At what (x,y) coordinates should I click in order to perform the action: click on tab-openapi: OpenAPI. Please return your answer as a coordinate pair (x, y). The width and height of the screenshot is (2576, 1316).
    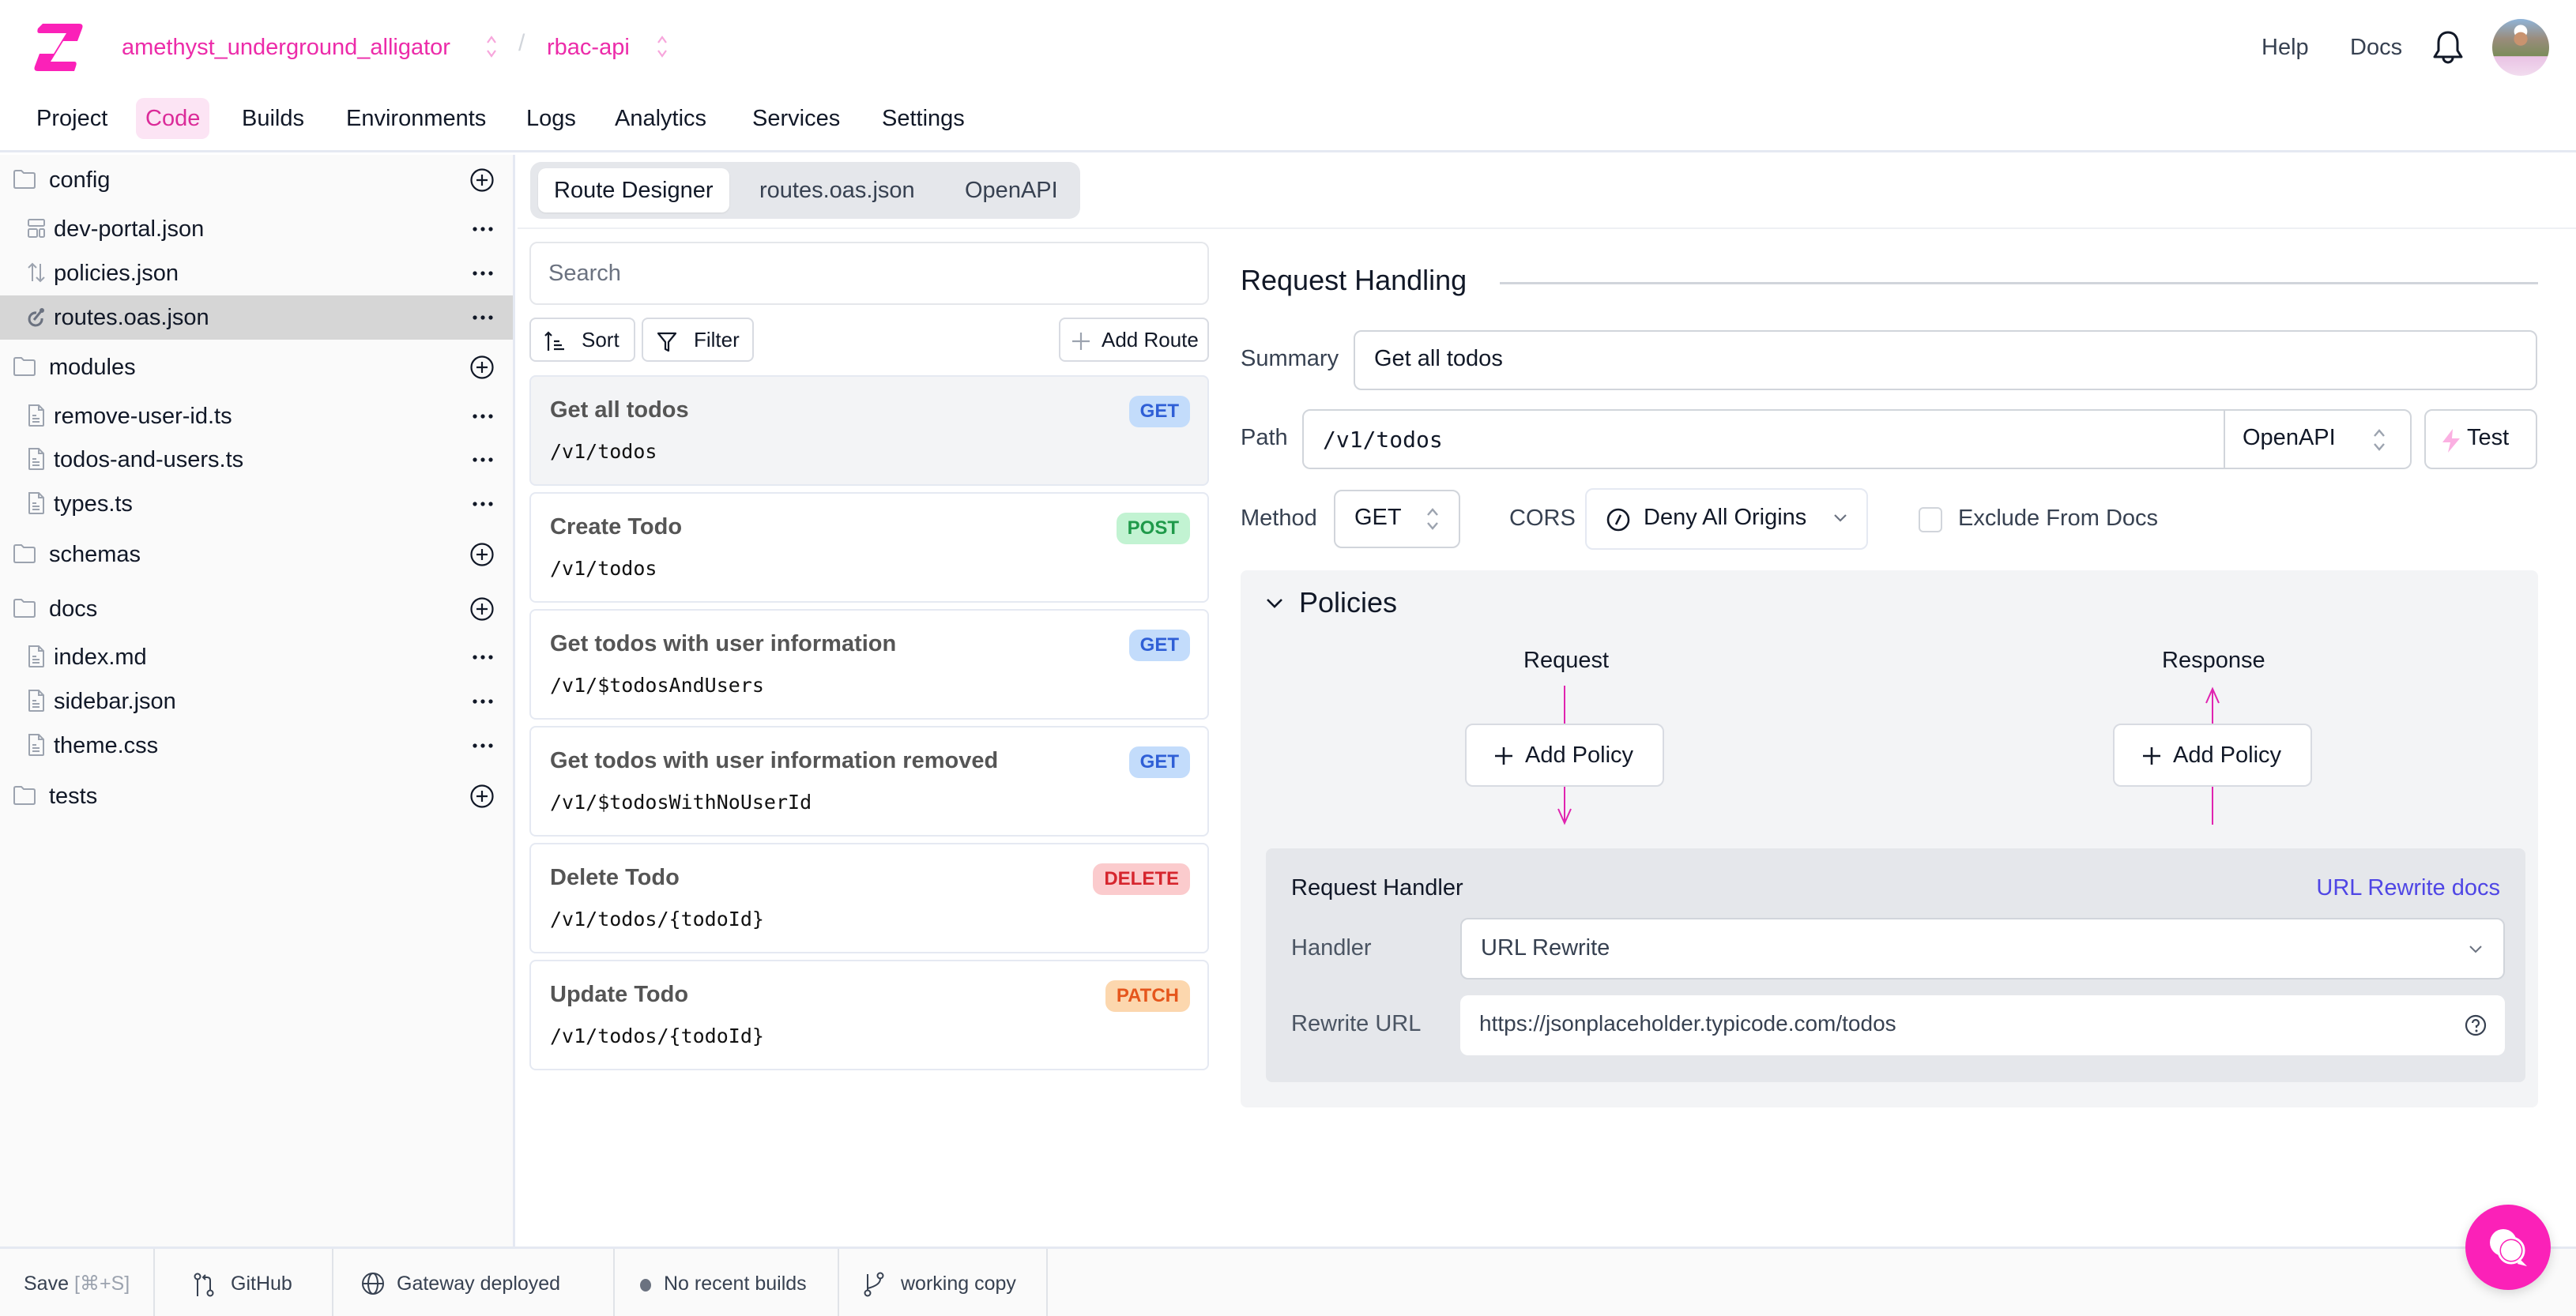
    Looking at the image, I should click on (1011, 190).